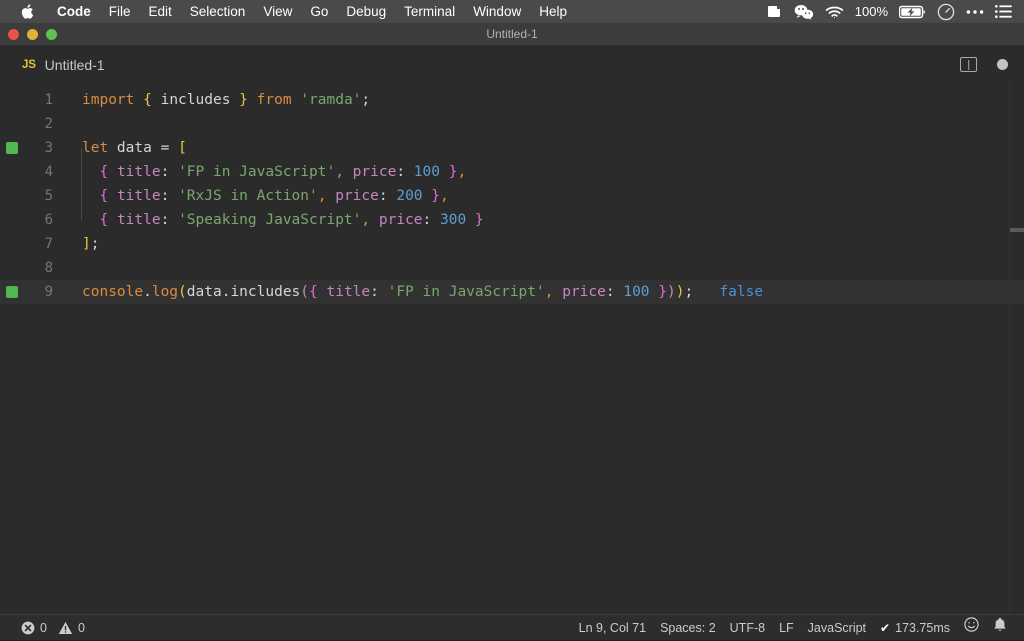  I want to click on status-notifications, so click(1000, 628).